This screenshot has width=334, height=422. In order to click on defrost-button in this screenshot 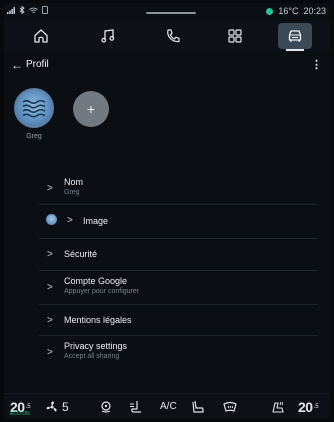, I will do `click(230, 407)`.